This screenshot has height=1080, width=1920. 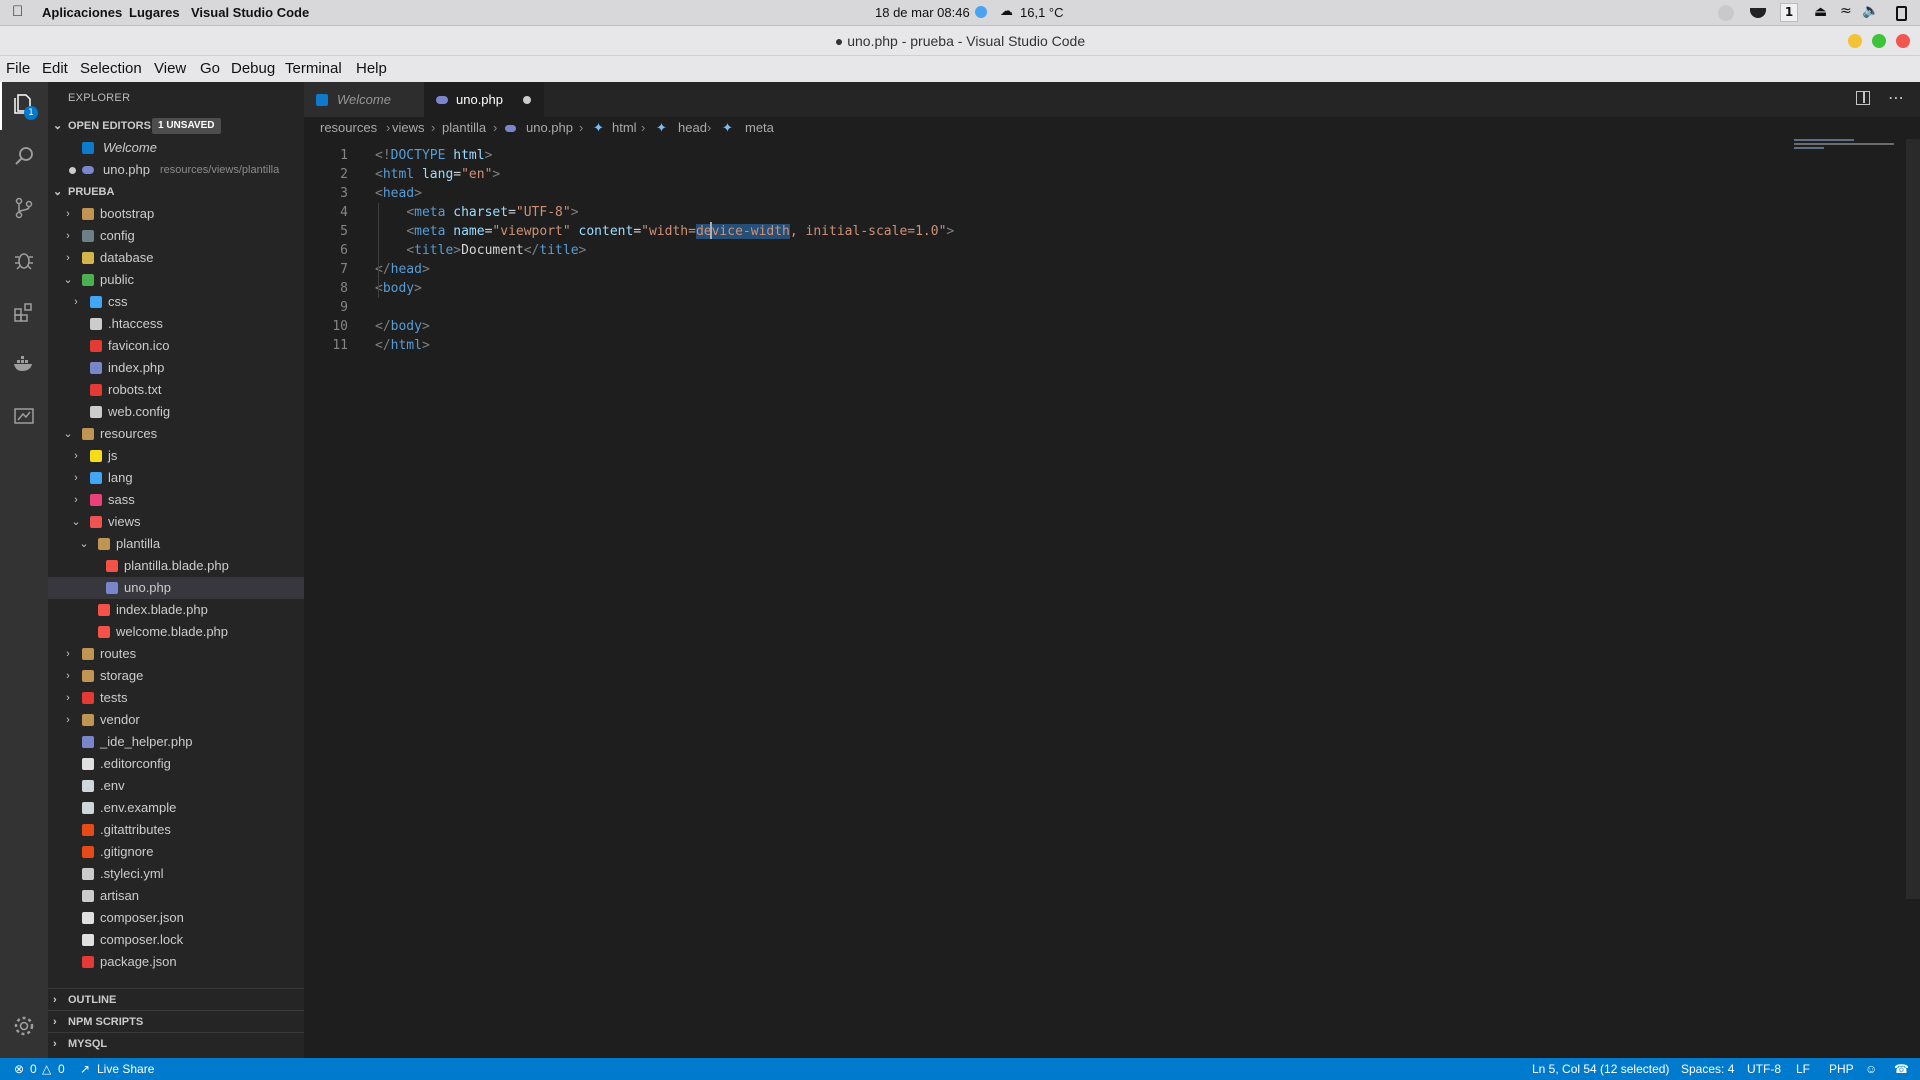 What do you see at coordinates (1896, 97) in the screenshot?
I see `more-actions-icon: ⋯` at bounding box center [1896, 97].